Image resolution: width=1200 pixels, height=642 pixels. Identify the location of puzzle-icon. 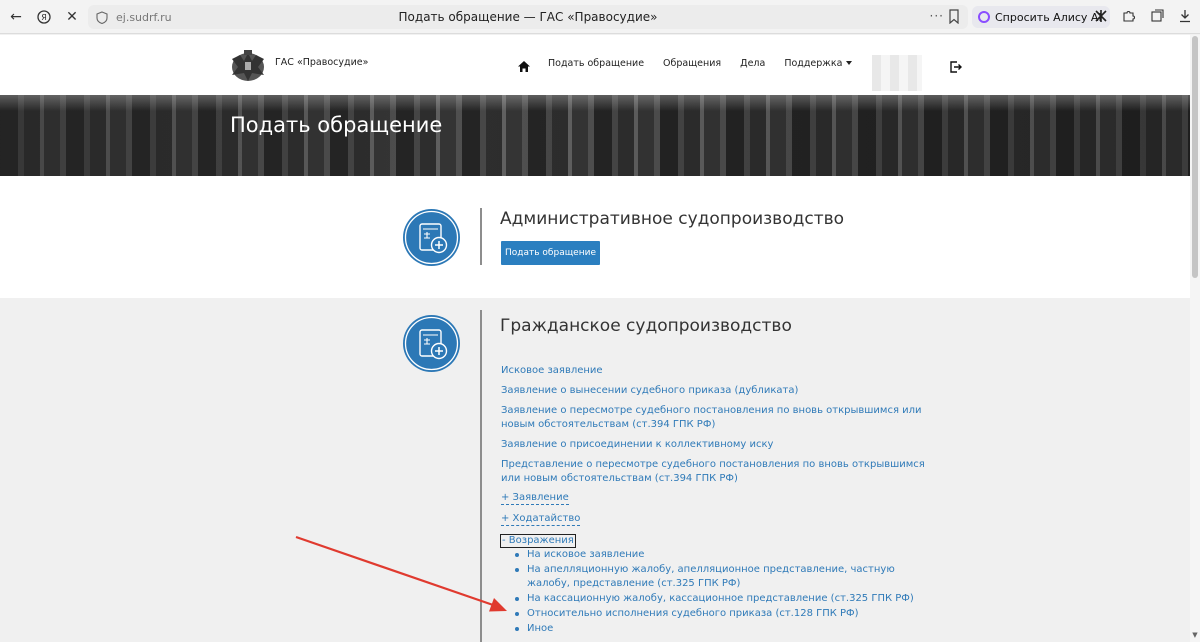
(1129, 16).